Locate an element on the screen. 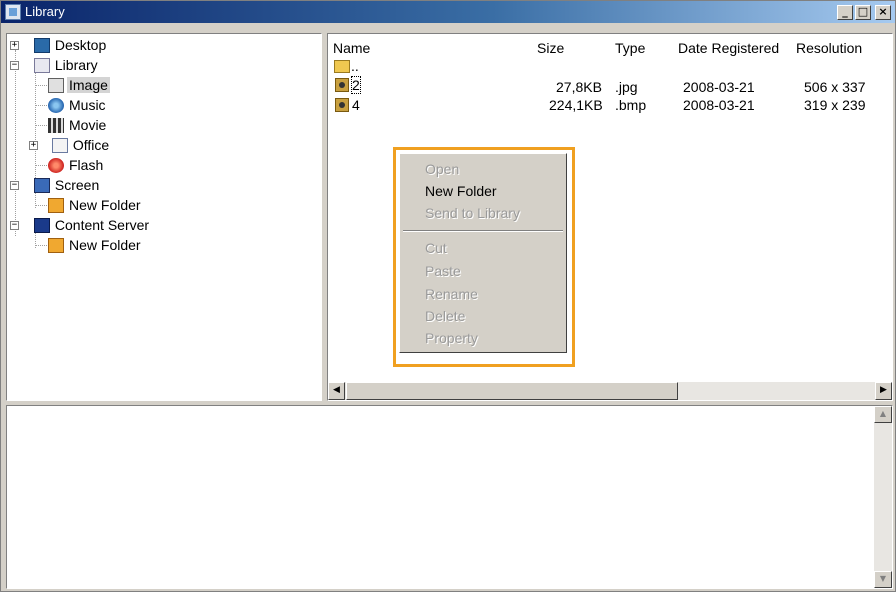 This screenshot has height=592, width=896. menu-item-cut: Cut is located at coordinates (436, 248).